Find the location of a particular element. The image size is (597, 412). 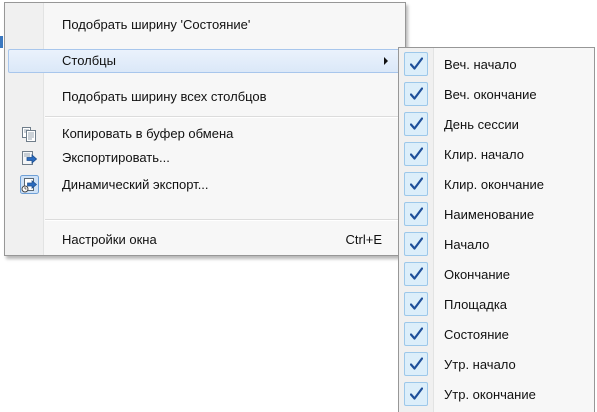

column-toggle-label: Клир. окончание is located at coordinates (494, 184).